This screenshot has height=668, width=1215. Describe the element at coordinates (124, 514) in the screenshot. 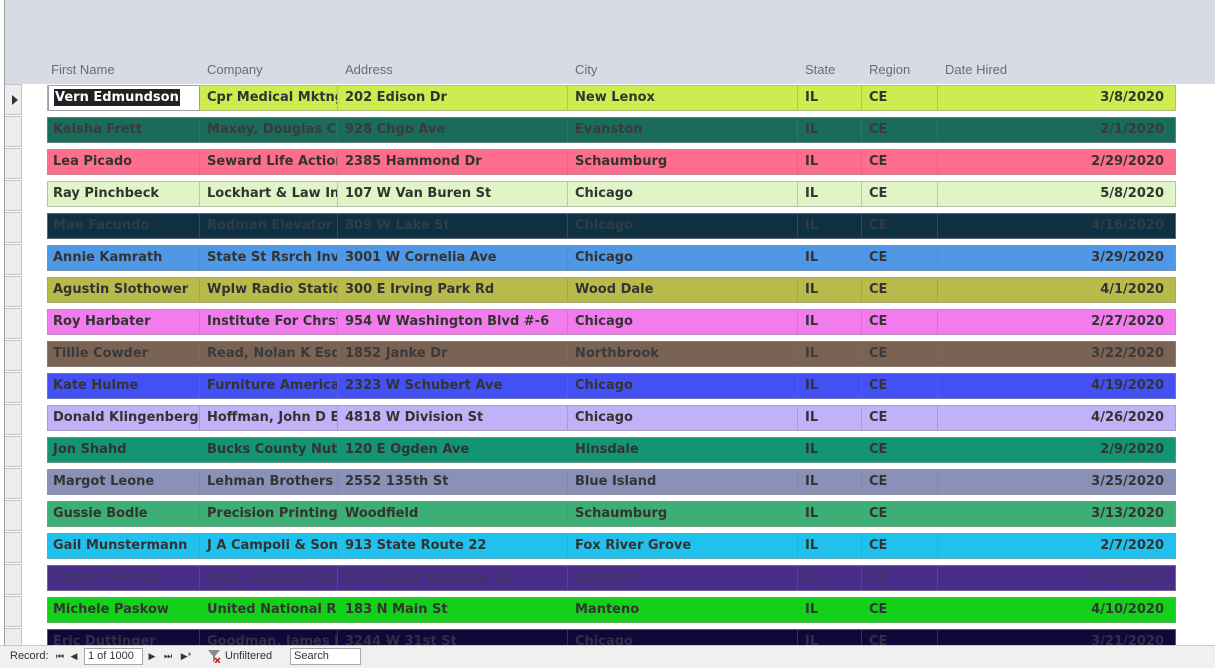

I see `first-name-cell: Gussie Bodle` at that location.